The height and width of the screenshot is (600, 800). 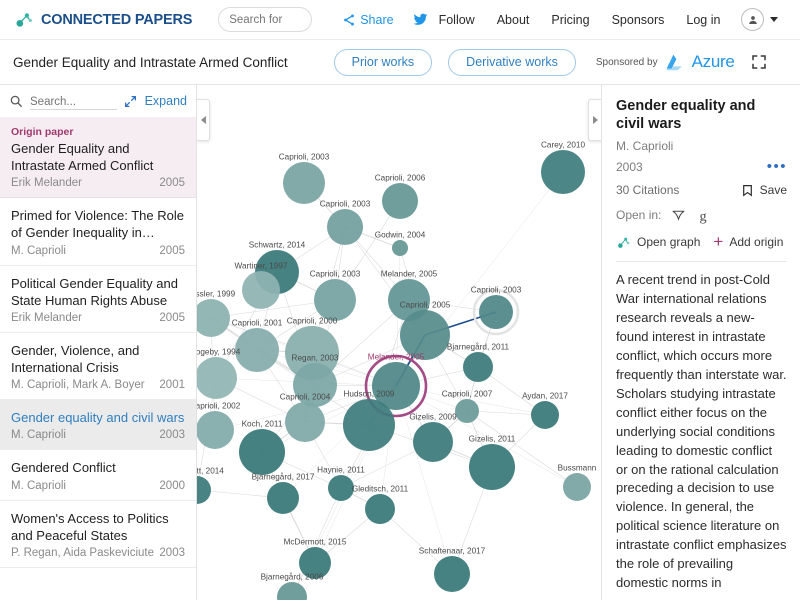 What do you see at coordinates (292, 586) in the screenshot?
I see `graph-node: Bjarnegård, 2006` at bounding box center [292, 586].